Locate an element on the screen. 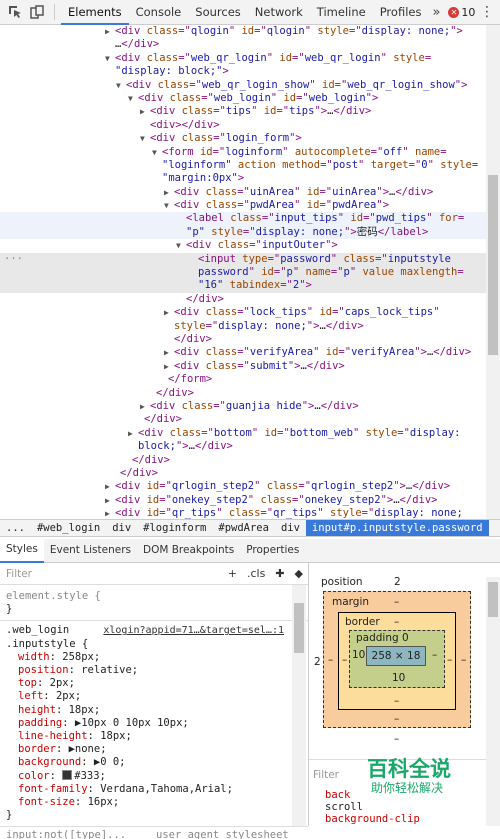  tab-profiles: Profiles is located at coordinates (401, 12).